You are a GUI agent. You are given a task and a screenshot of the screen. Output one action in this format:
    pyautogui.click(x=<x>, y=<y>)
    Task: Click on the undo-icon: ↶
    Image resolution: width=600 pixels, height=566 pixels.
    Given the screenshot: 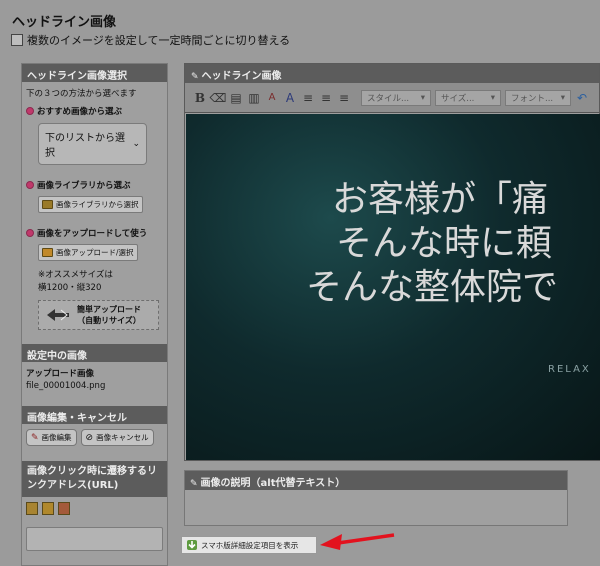 What is the action you would take?
    pyautogui.click(x=582, y=98)
    